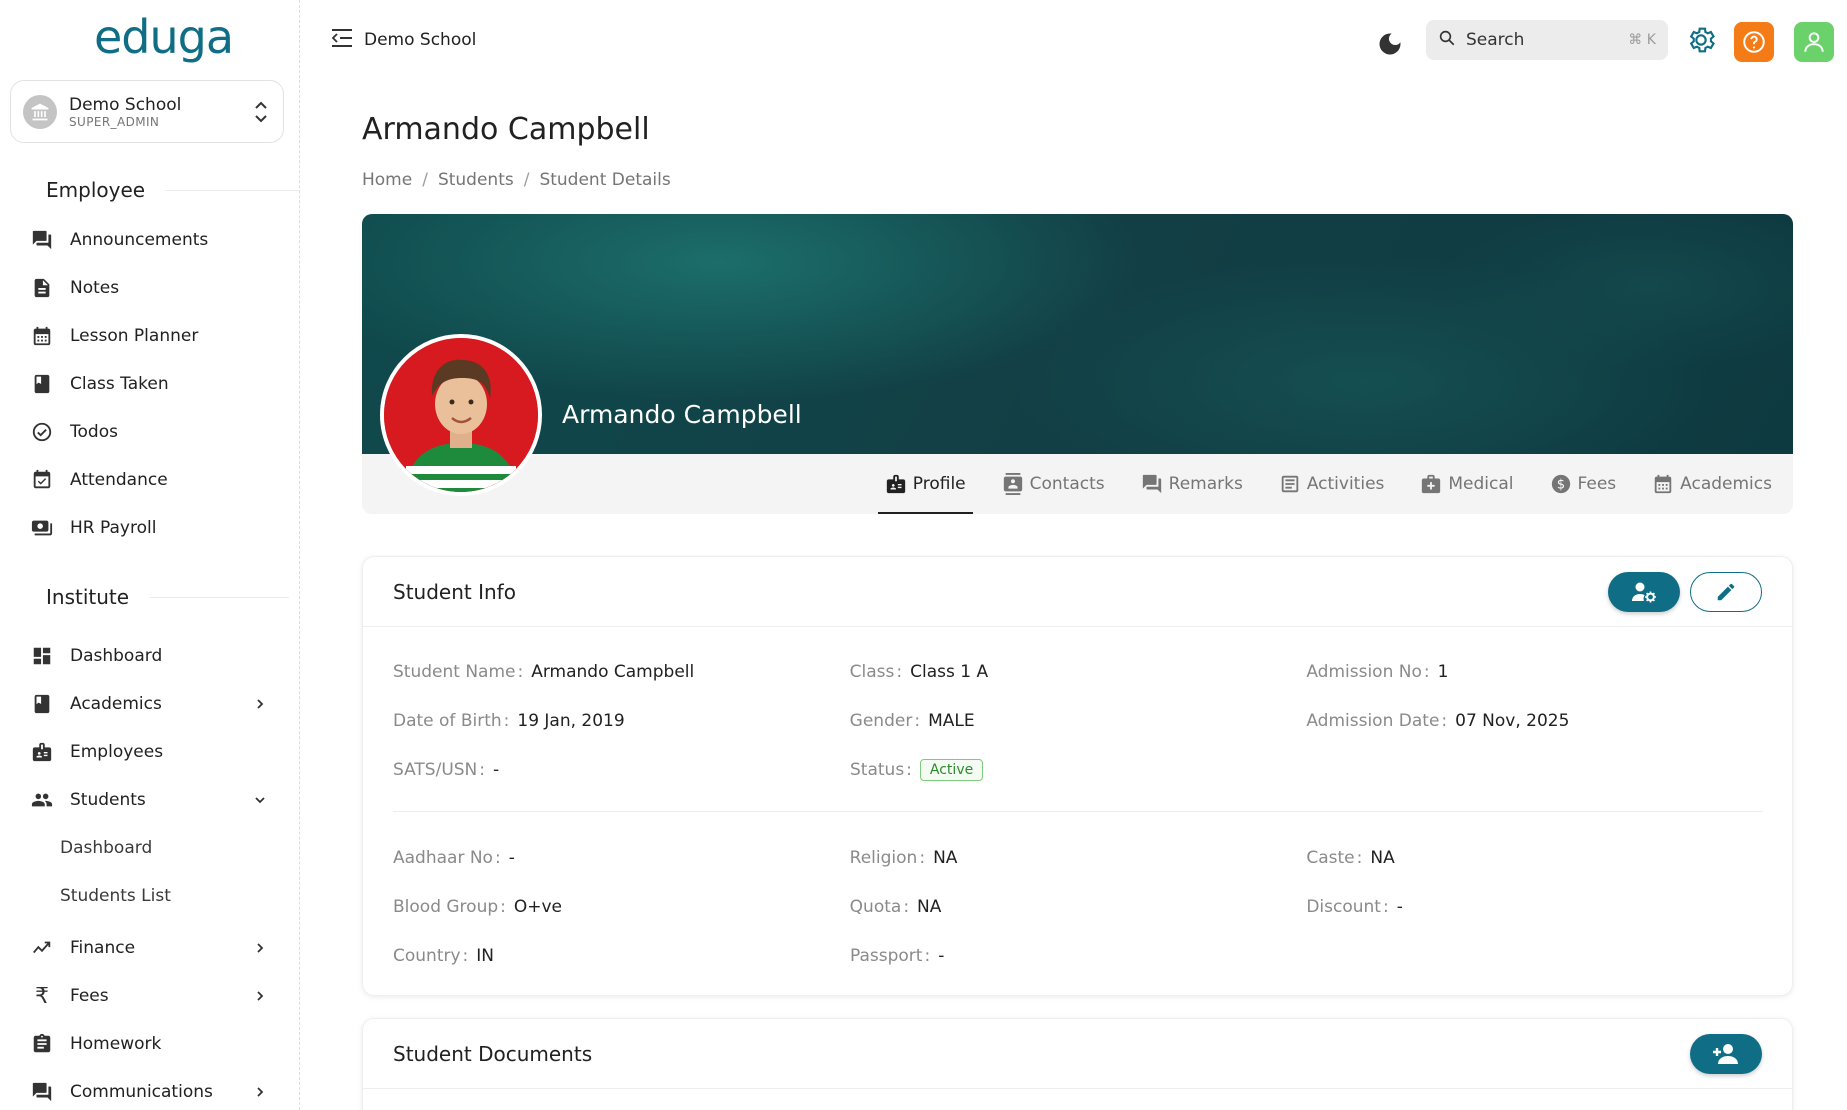 The height and width of the screenshot is (1110, 1847). I want to click on edit-student-button, so click(1726, 591).